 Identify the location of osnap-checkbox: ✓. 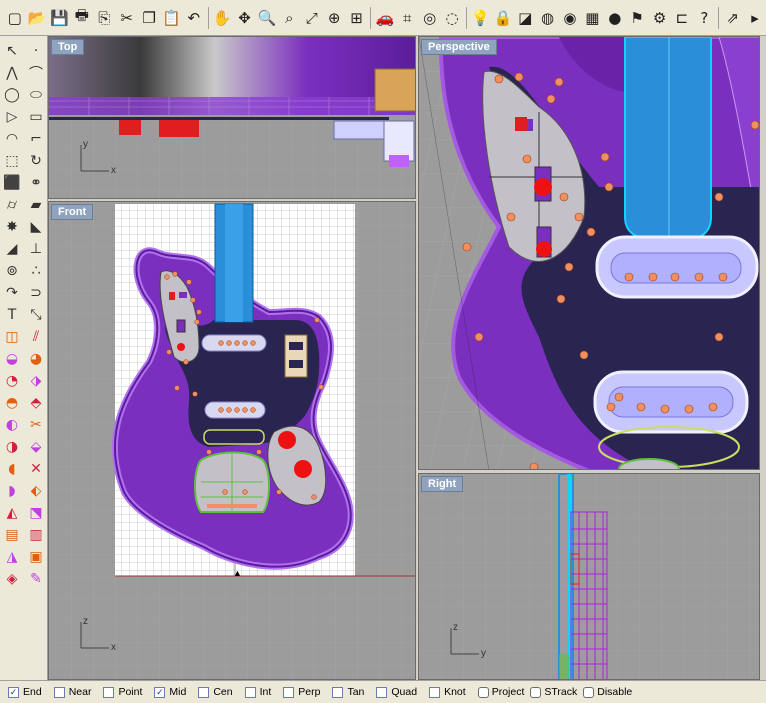
(13, 692).